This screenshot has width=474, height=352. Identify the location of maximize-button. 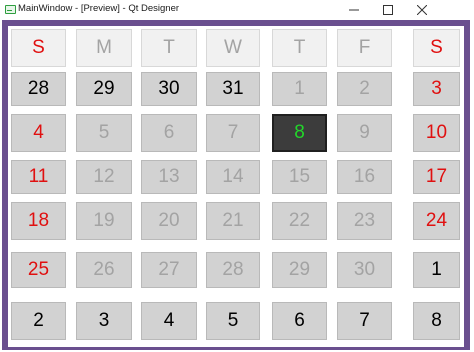
(388, 10).